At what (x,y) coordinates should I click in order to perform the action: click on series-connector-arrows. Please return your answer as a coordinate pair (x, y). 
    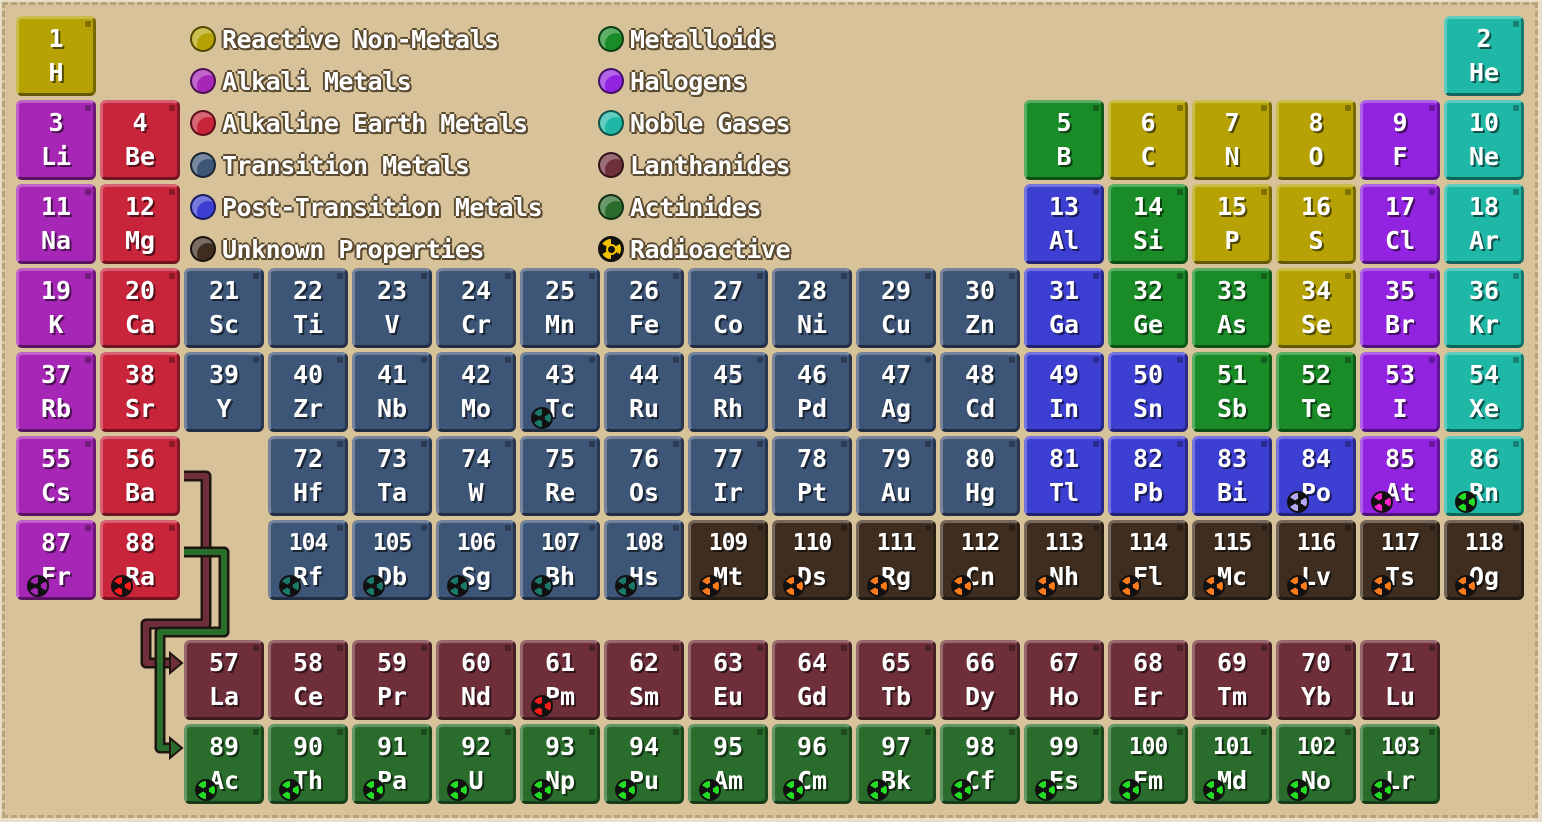
    Looking at the image, I should click on (185, 615).